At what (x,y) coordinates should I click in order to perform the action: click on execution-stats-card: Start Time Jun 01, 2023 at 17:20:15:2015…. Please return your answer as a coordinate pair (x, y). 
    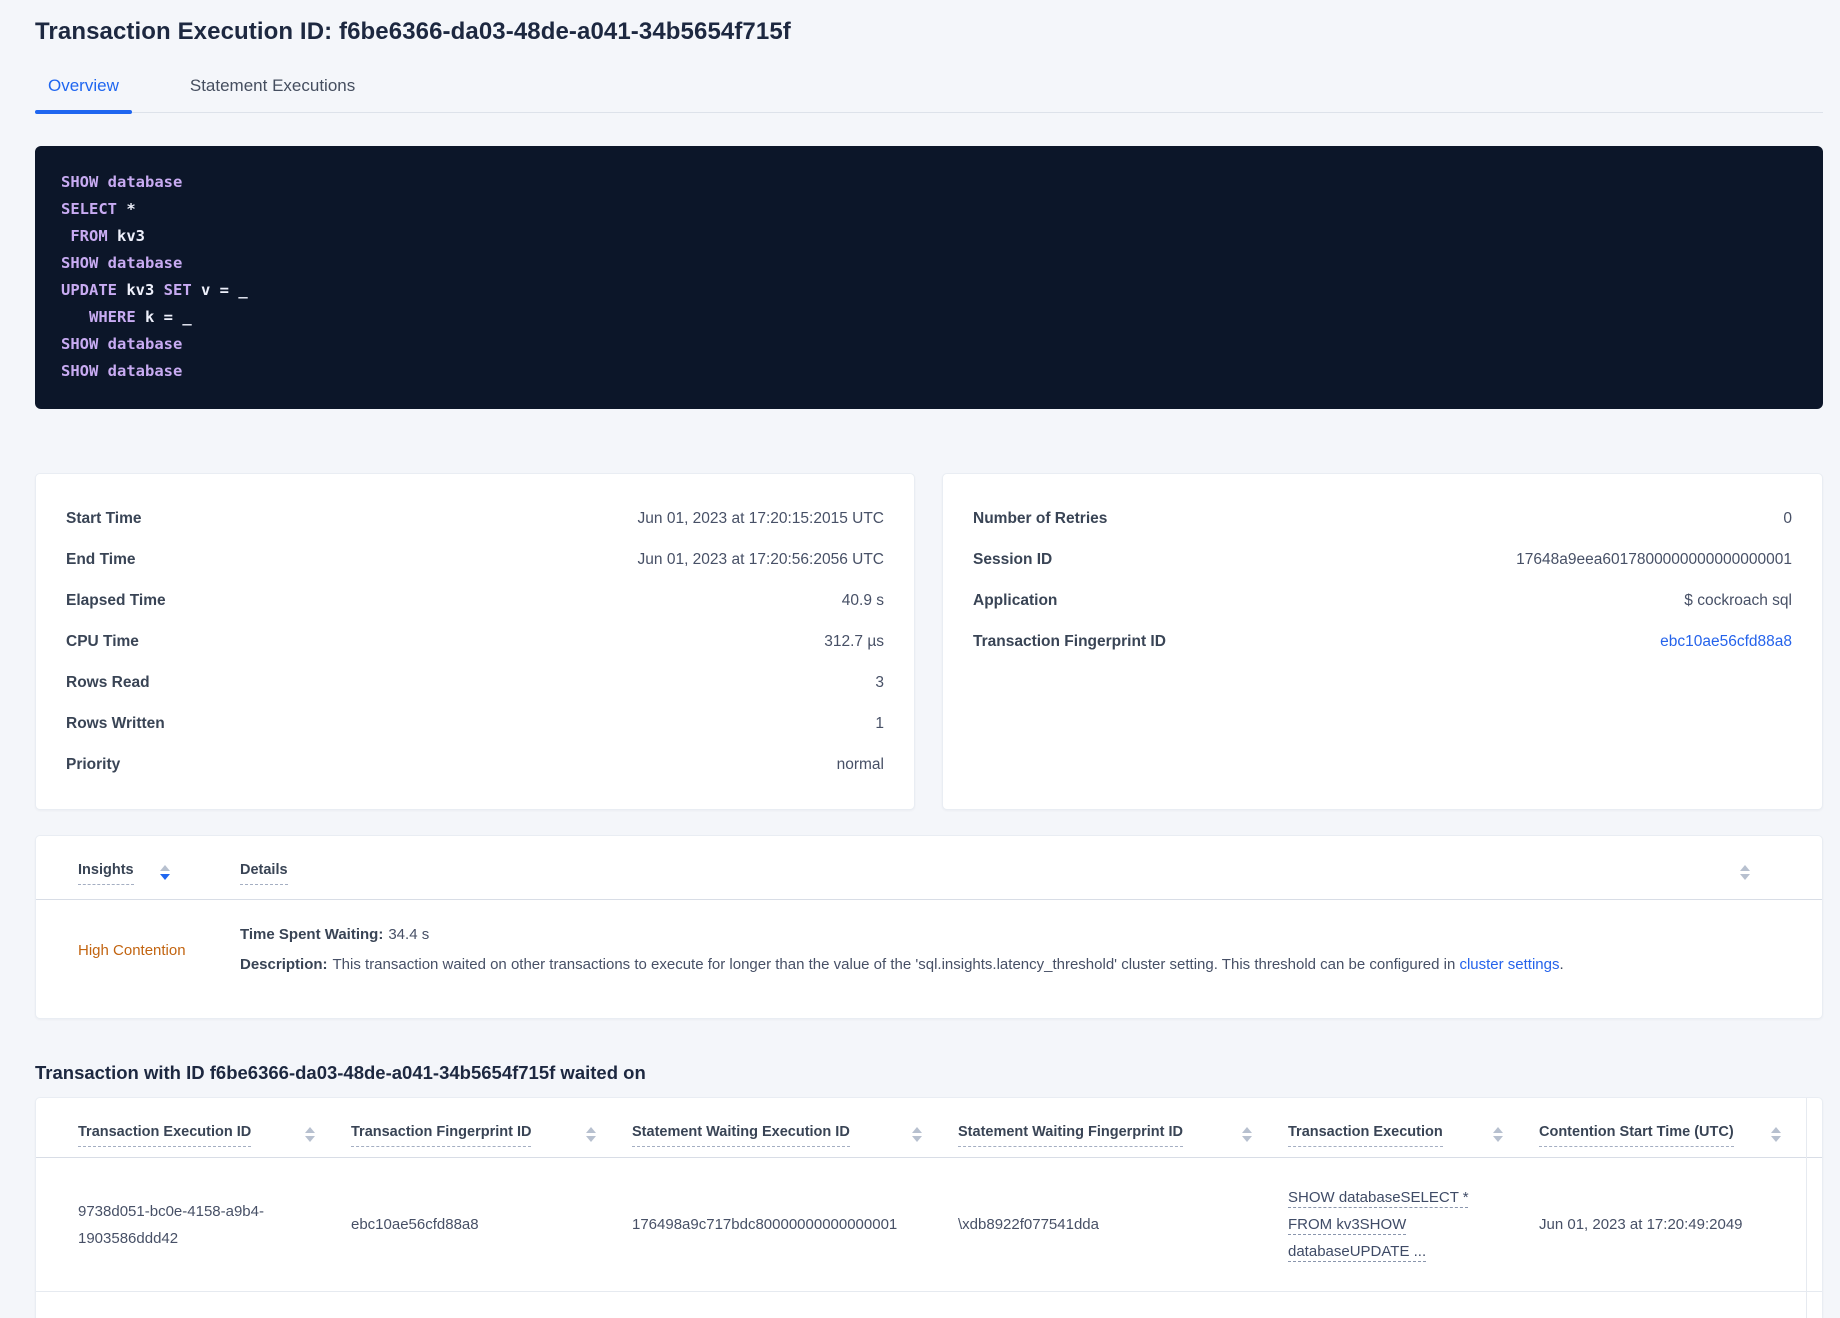
    Looking at the image, I should click on (475, 641).